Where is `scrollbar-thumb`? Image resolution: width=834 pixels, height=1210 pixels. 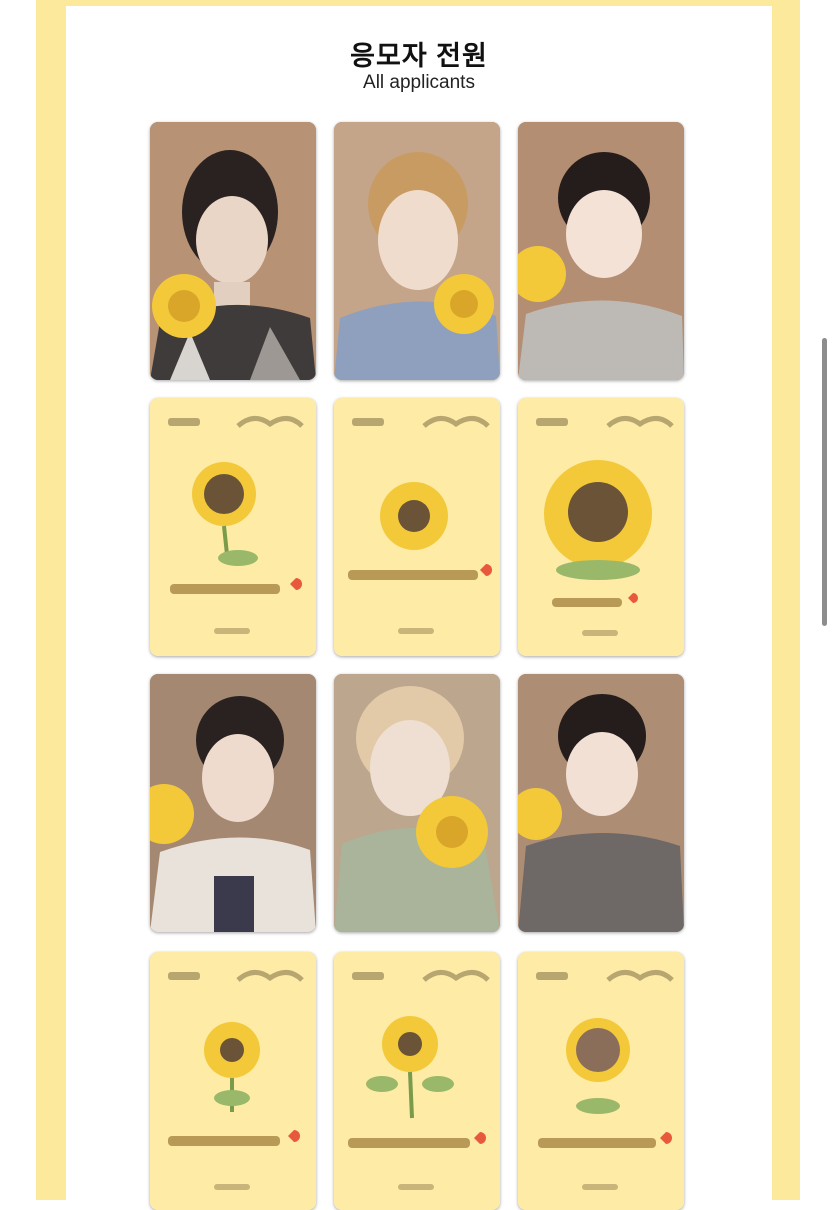 scrollbar-thumb is located at coordinates (824, 482).